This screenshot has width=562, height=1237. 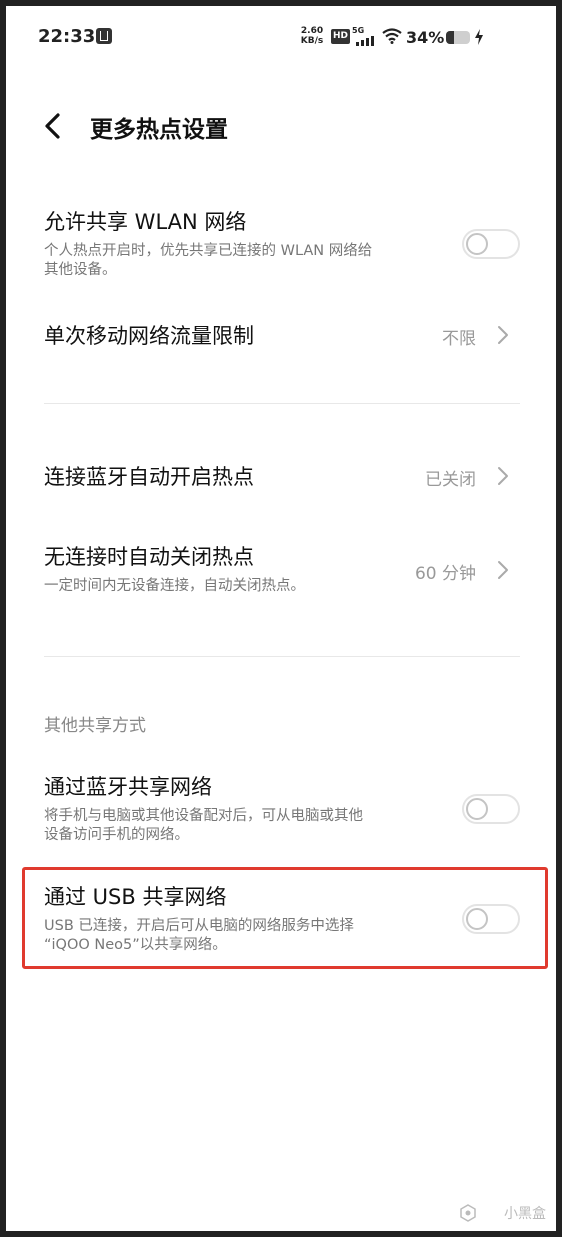 I want to click on highlight-box, so click(x=285, y=918).